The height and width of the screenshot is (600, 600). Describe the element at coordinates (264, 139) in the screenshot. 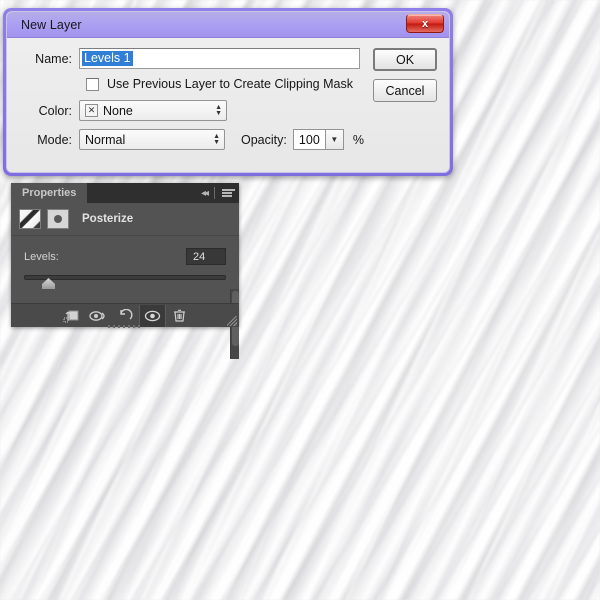

I see `opacity-label: Opacity:` at that location.